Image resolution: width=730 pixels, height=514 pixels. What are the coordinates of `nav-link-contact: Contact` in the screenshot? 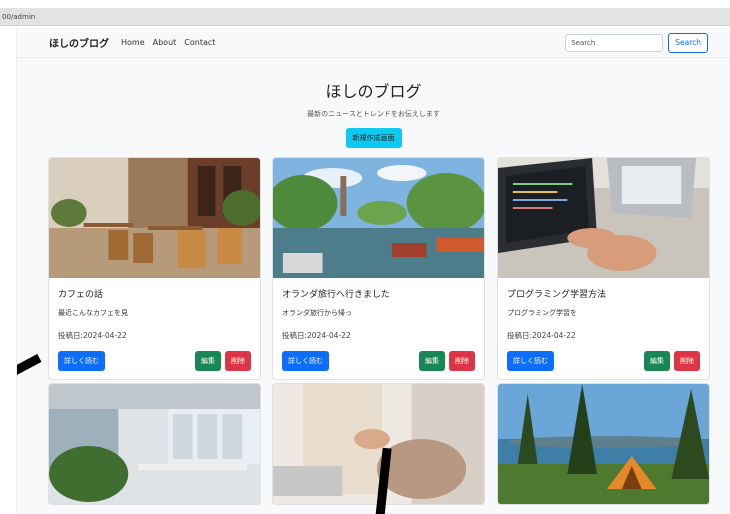 It's located at (199, 42).